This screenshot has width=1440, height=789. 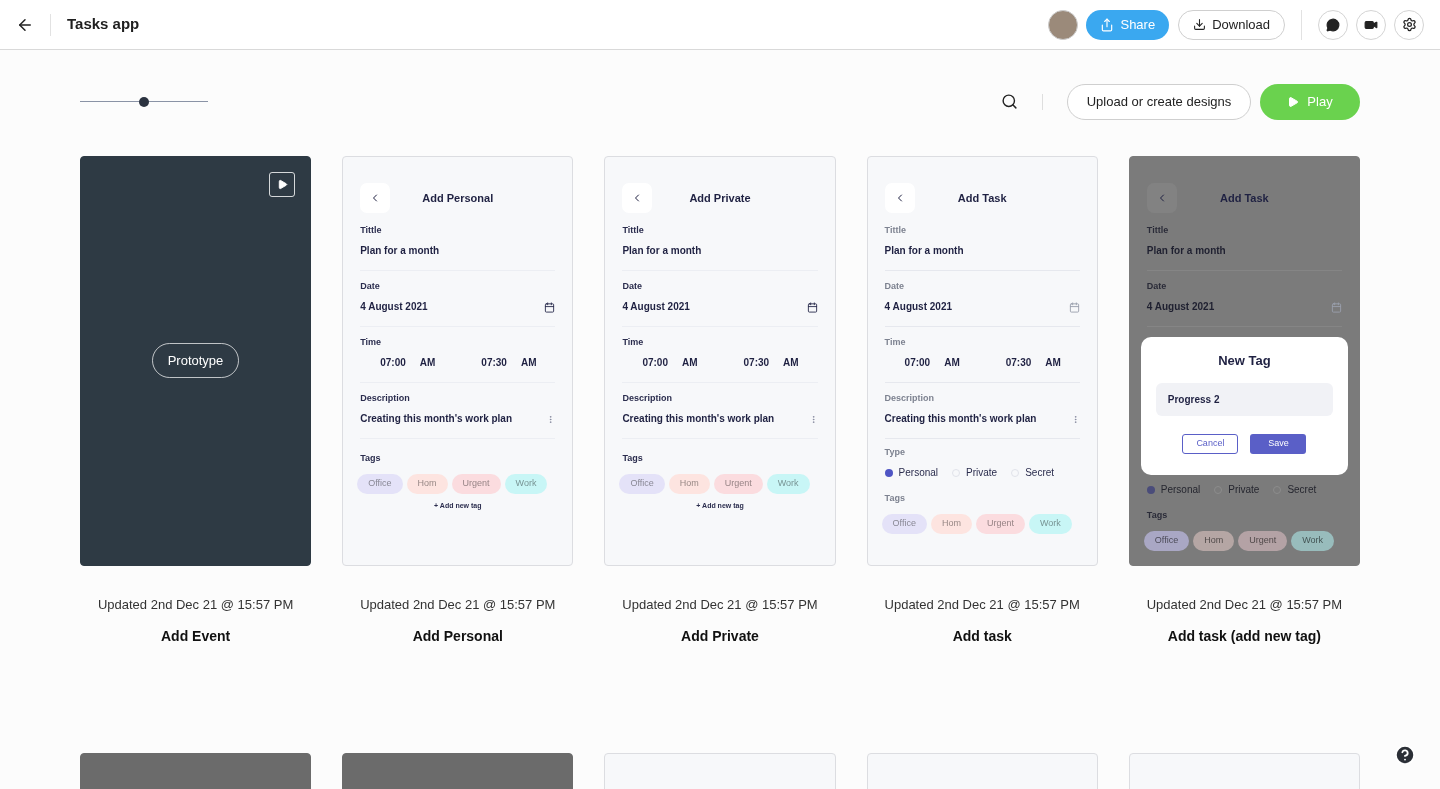 What do you see at coordinates (1009, 101) in the screenshot?
I see `search-icon` at bounding box center [1009, 101].